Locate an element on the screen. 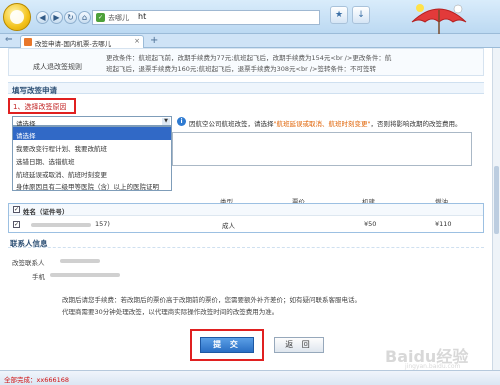  form-section-title: 填写改签申请 is located at coordinates (246, 88).